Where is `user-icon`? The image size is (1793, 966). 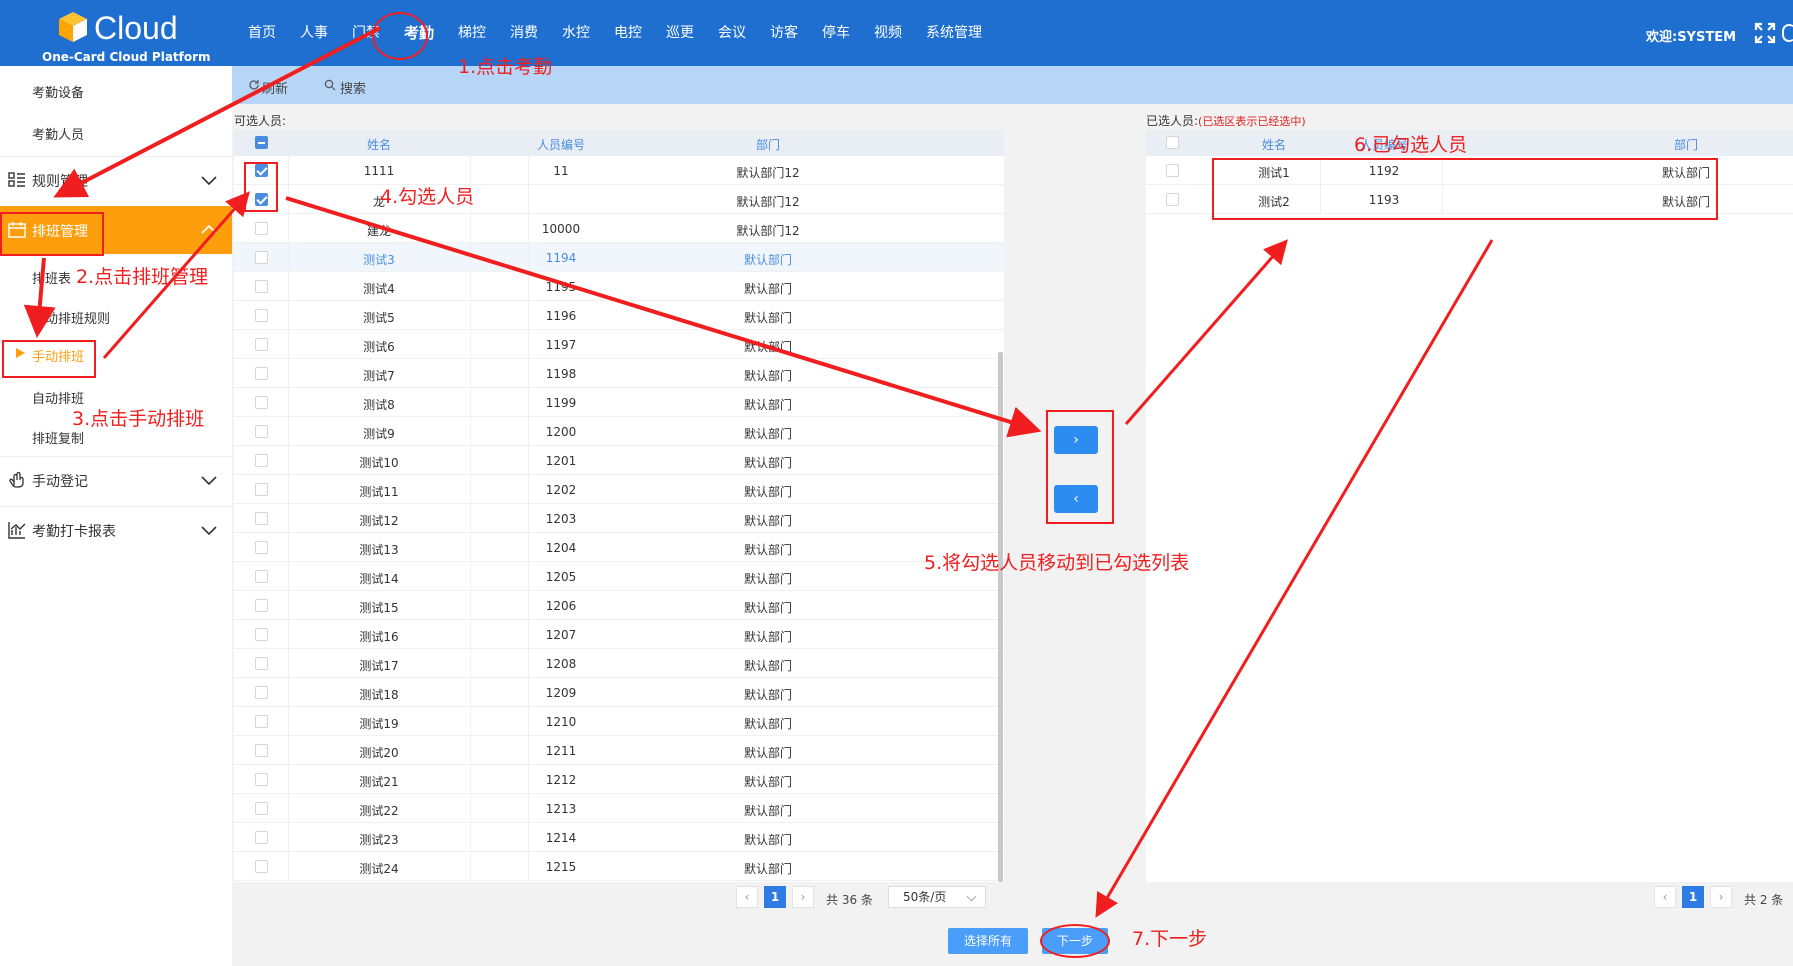
user-icon is located at coordinates (1787, 33).